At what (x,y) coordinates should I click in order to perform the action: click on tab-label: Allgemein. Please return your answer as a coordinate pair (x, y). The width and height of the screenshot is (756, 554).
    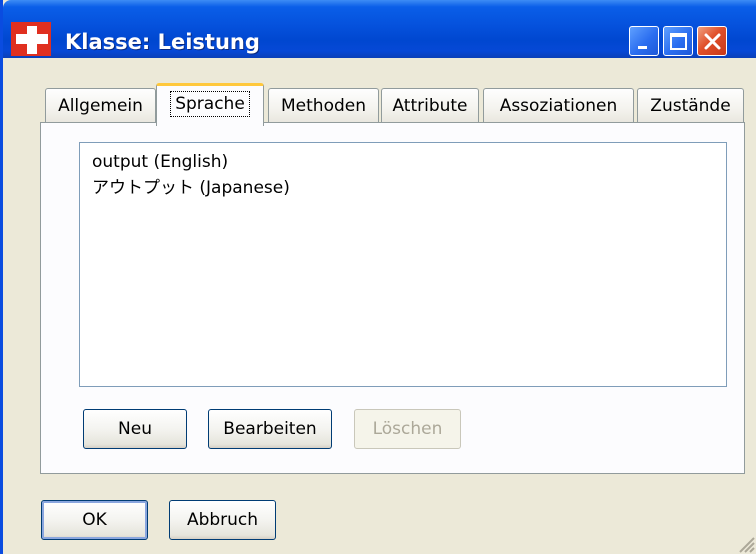
    Looking at the image, I should click on (100, 106).